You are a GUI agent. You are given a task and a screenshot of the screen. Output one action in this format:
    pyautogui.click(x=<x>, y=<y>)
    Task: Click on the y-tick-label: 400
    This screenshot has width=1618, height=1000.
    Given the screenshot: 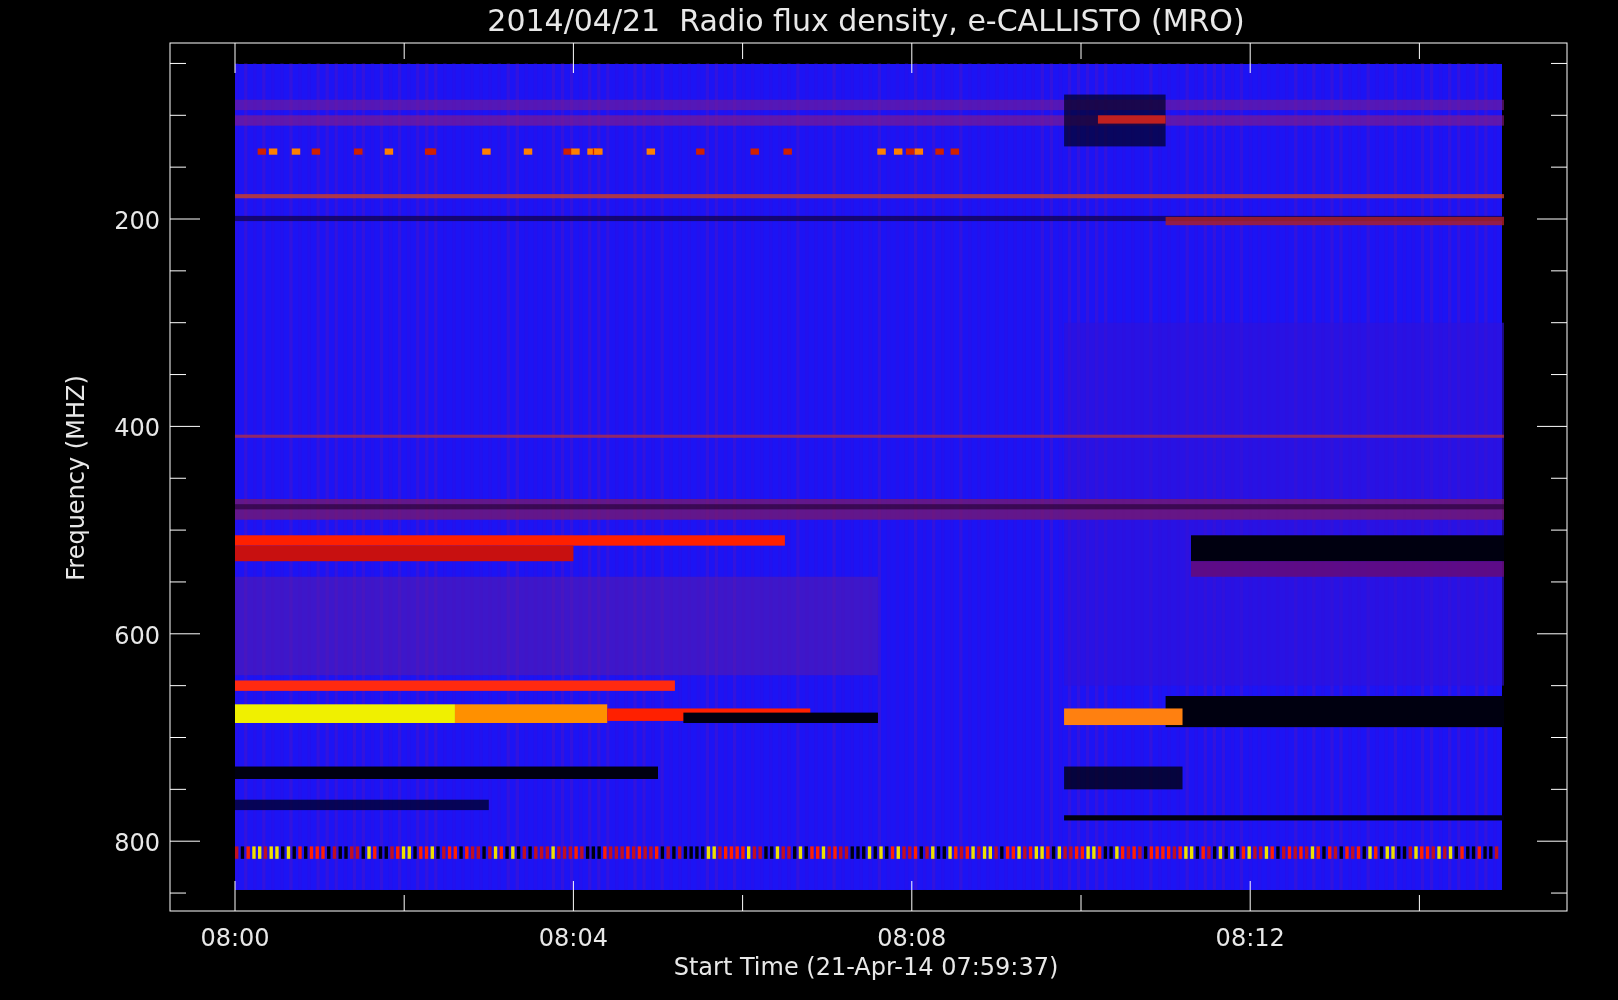 What is the action you would take?
    pyautogui.click(x=137, y=428)
    